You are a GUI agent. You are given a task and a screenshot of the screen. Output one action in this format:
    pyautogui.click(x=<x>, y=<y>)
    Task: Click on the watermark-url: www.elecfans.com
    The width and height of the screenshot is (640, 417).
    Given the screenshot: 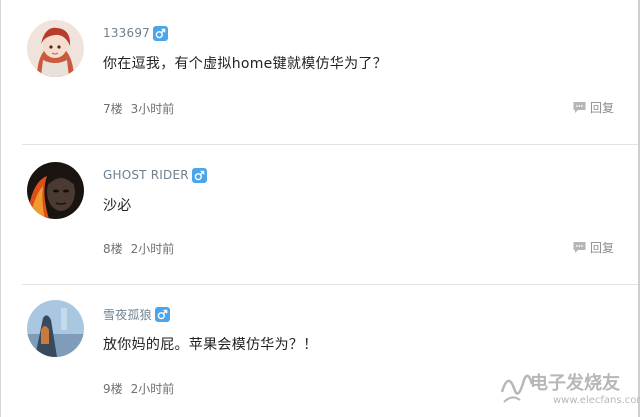 What is the action you would take?
    pyautogui.click(x=596, y=400)
    